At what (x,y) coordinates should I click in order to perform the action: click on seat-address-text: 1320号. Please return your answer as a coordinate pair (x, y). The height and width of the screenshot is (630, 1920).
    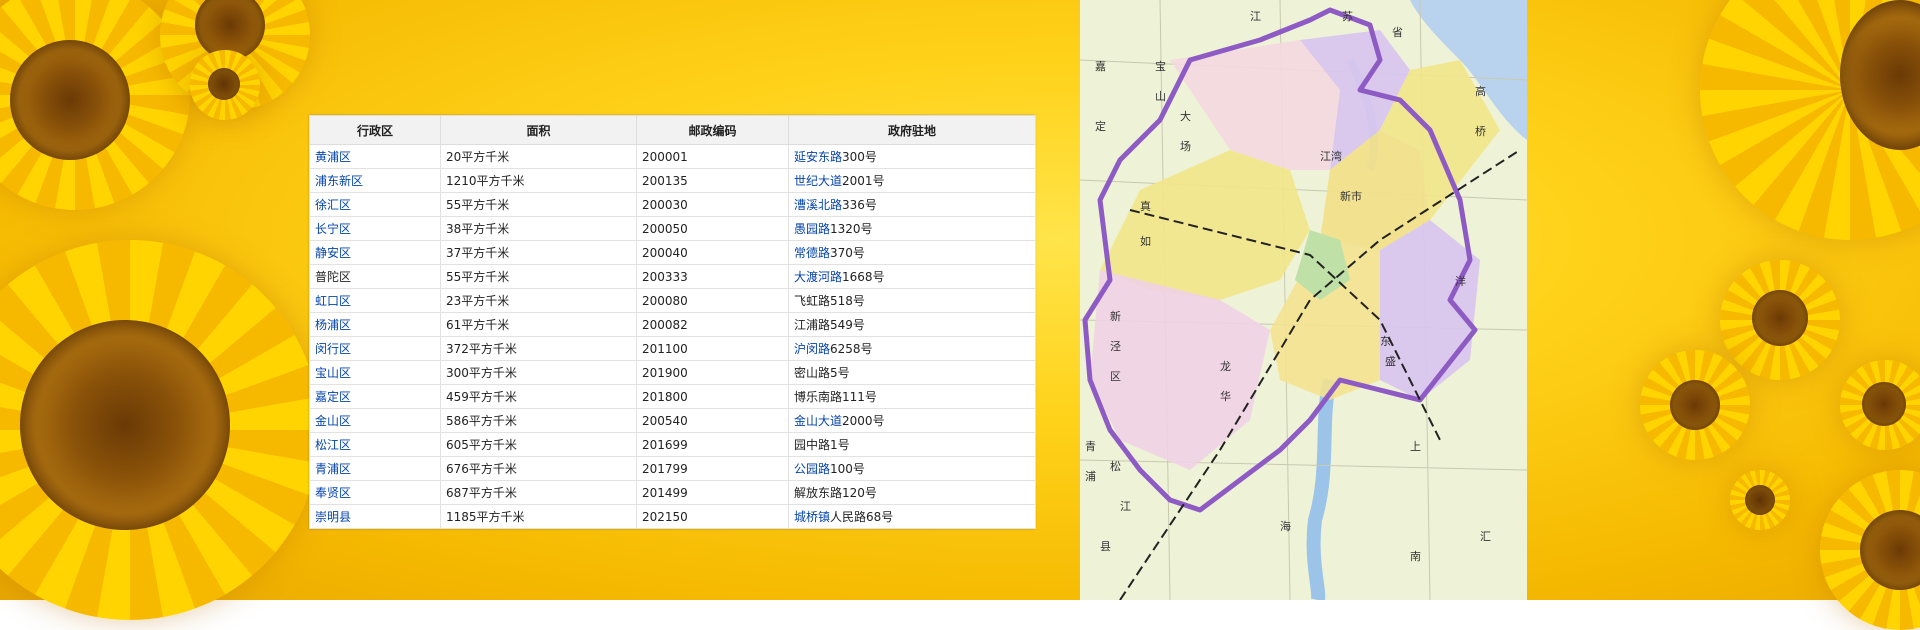
    Looking at the image, I should click on (851, 229).